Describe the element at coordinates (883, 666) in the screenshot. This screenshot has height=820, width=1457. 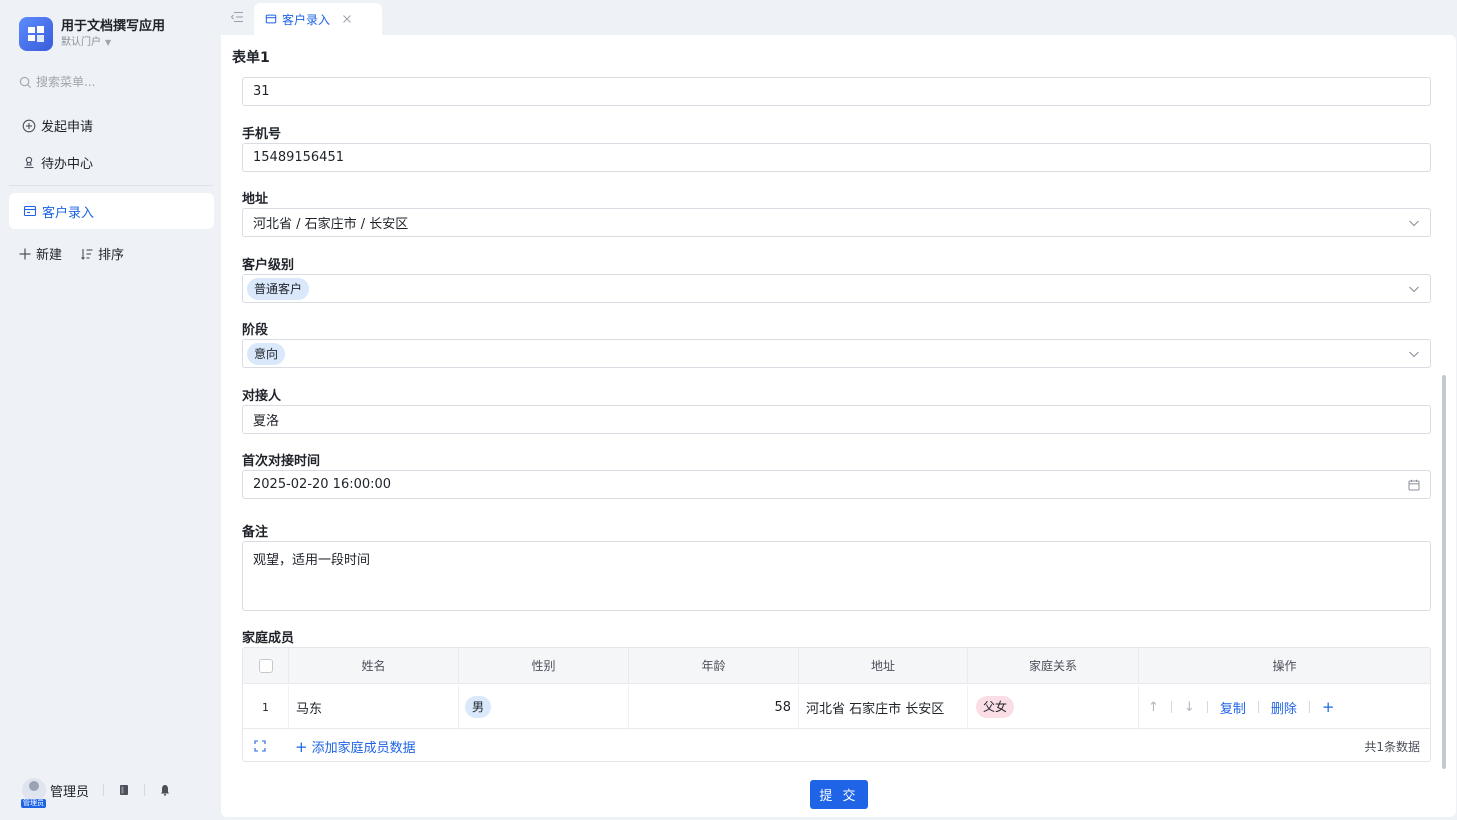
I see `column-header: 地址` at that location.